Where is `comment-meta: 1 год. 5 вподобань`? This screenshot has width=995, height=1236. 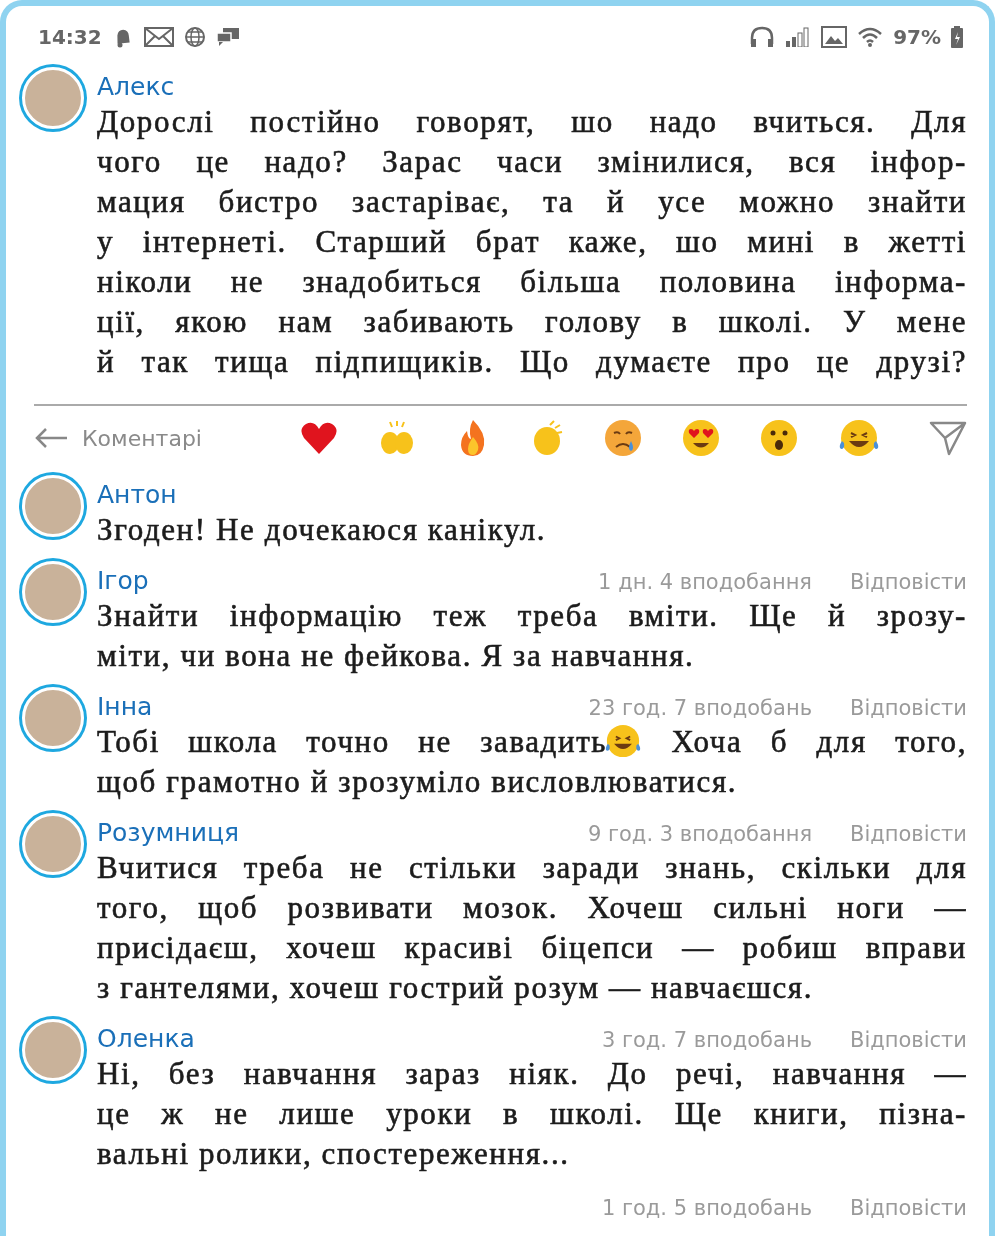 comment-meta: 1 год. 5 вподобань is located at coordinates (706, 1208).